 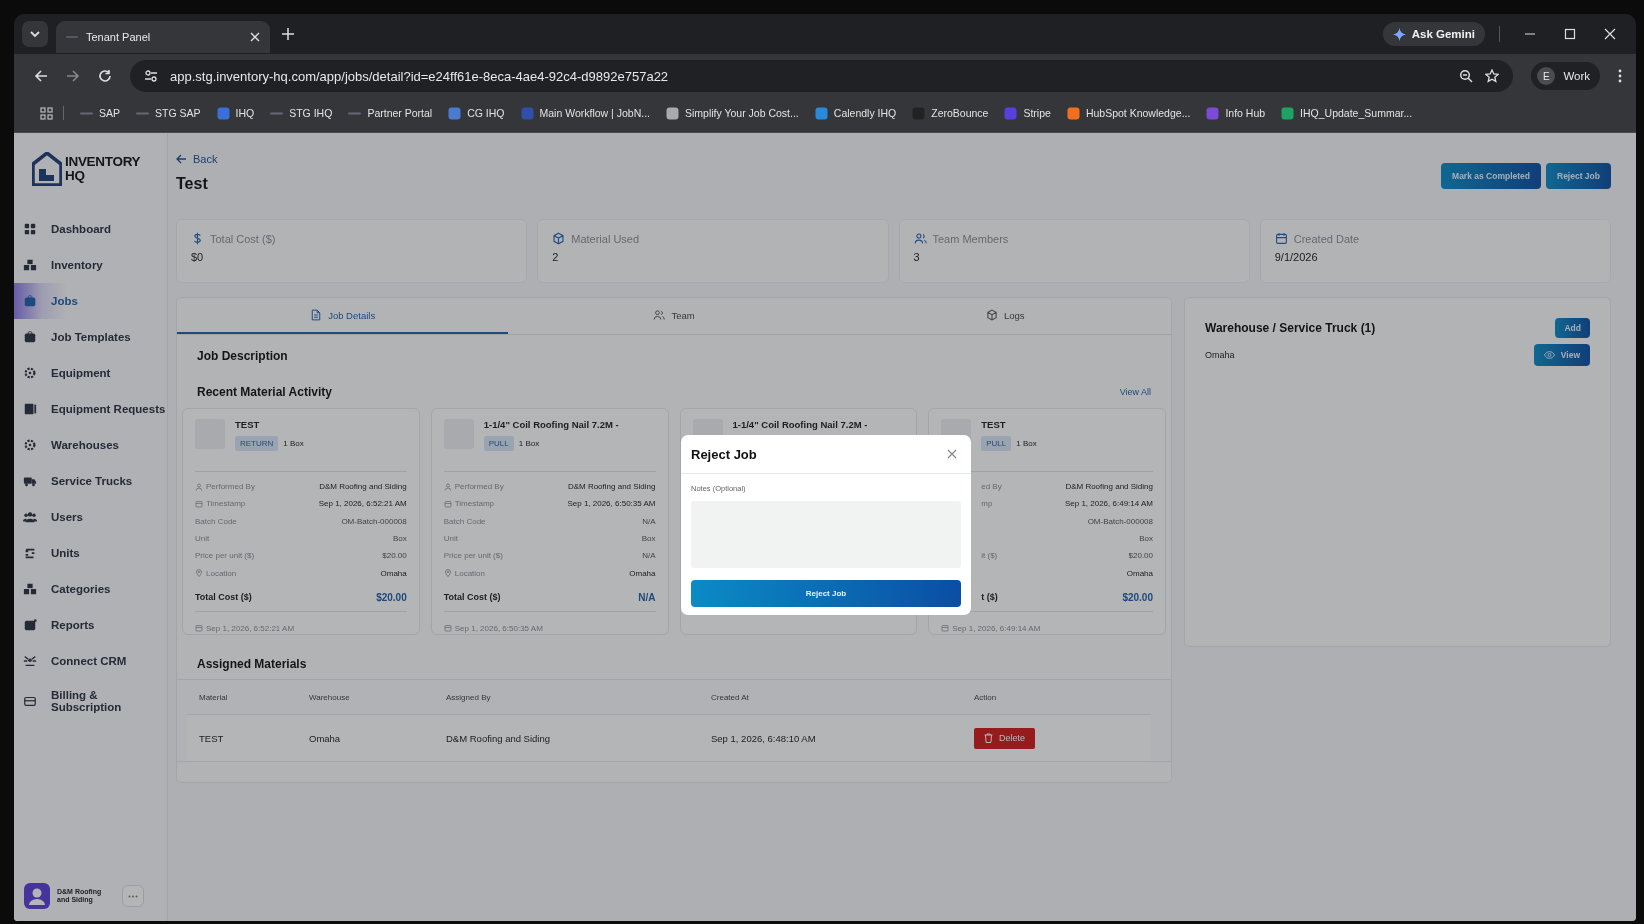 What do you see at coordinates (1492, 76) in the screenshot?
I see `star-icon` at bounding box center [1492, 76].